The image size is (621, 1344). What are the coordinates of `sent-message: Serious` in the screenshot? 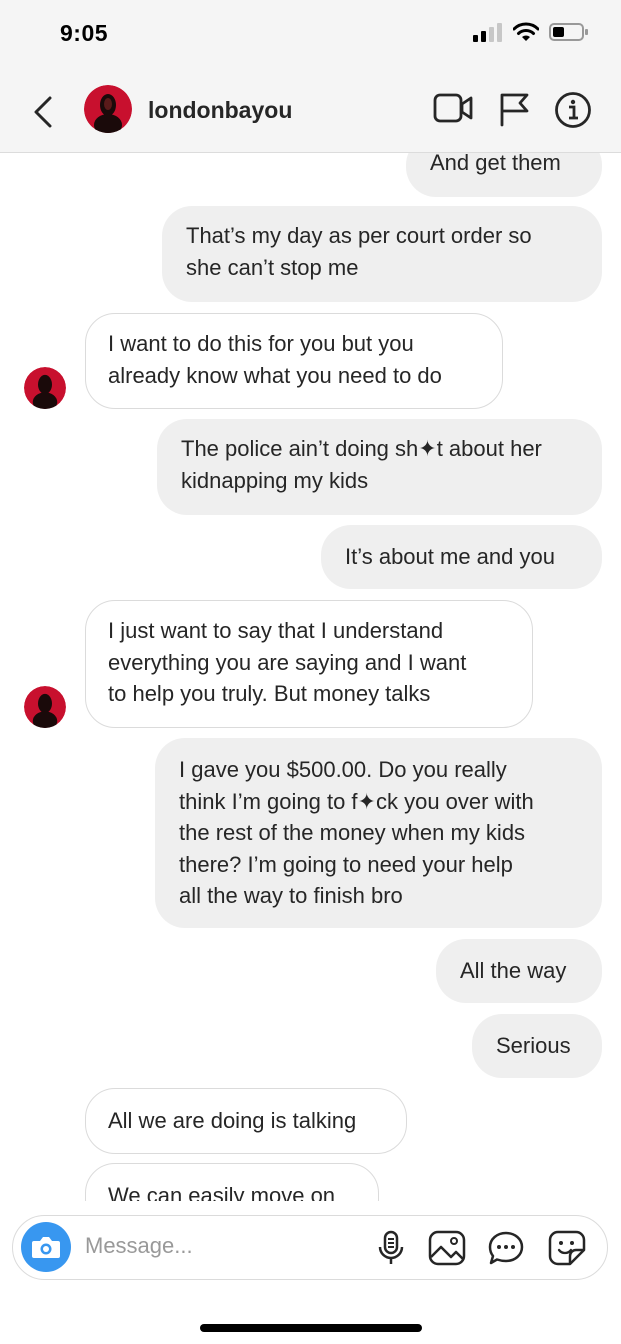 It's located at (537, 1046).